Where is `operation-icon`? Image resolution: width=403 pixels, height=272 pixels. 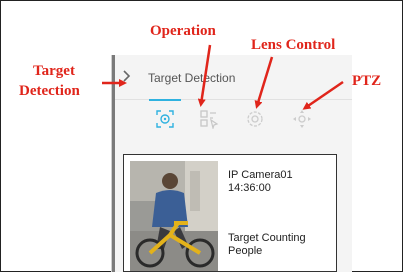
operation-icon is located at coordinates (209, 119).